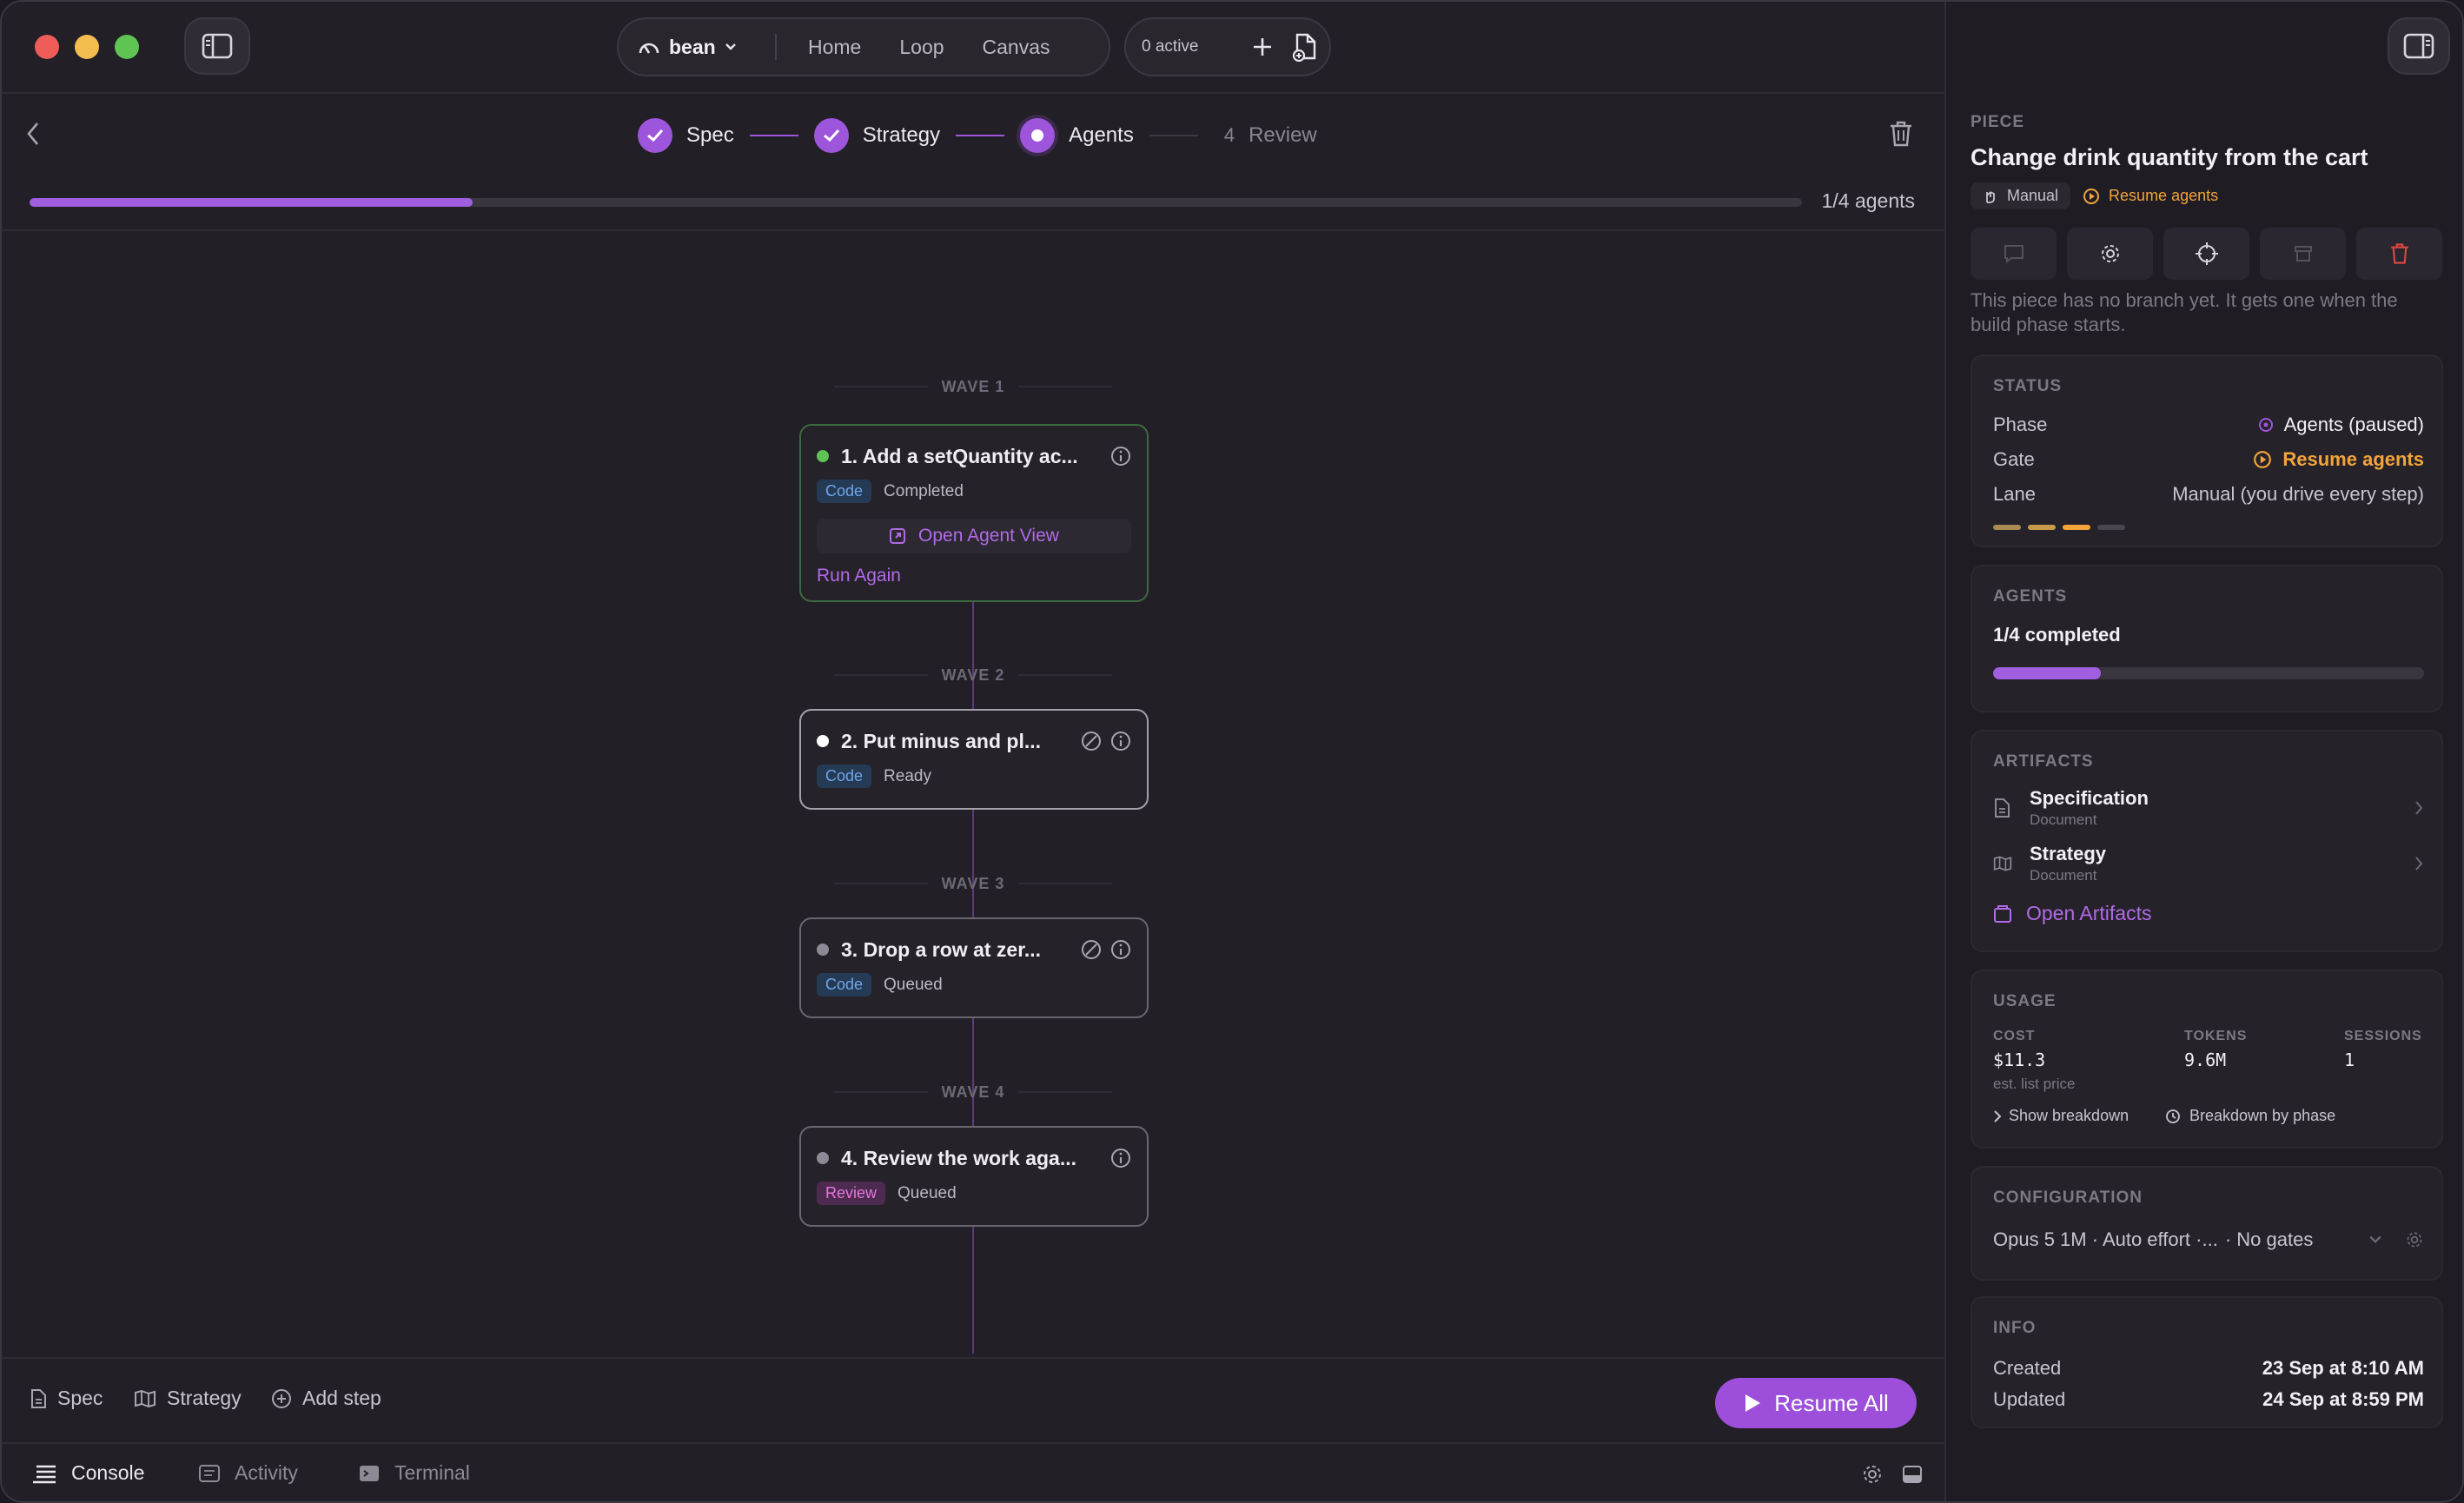  What do you see at coordinates (2208, 913) in the screenshot?
I see `open-artifacts-button: Open Artifacts` at bounding box center [2208, 913].